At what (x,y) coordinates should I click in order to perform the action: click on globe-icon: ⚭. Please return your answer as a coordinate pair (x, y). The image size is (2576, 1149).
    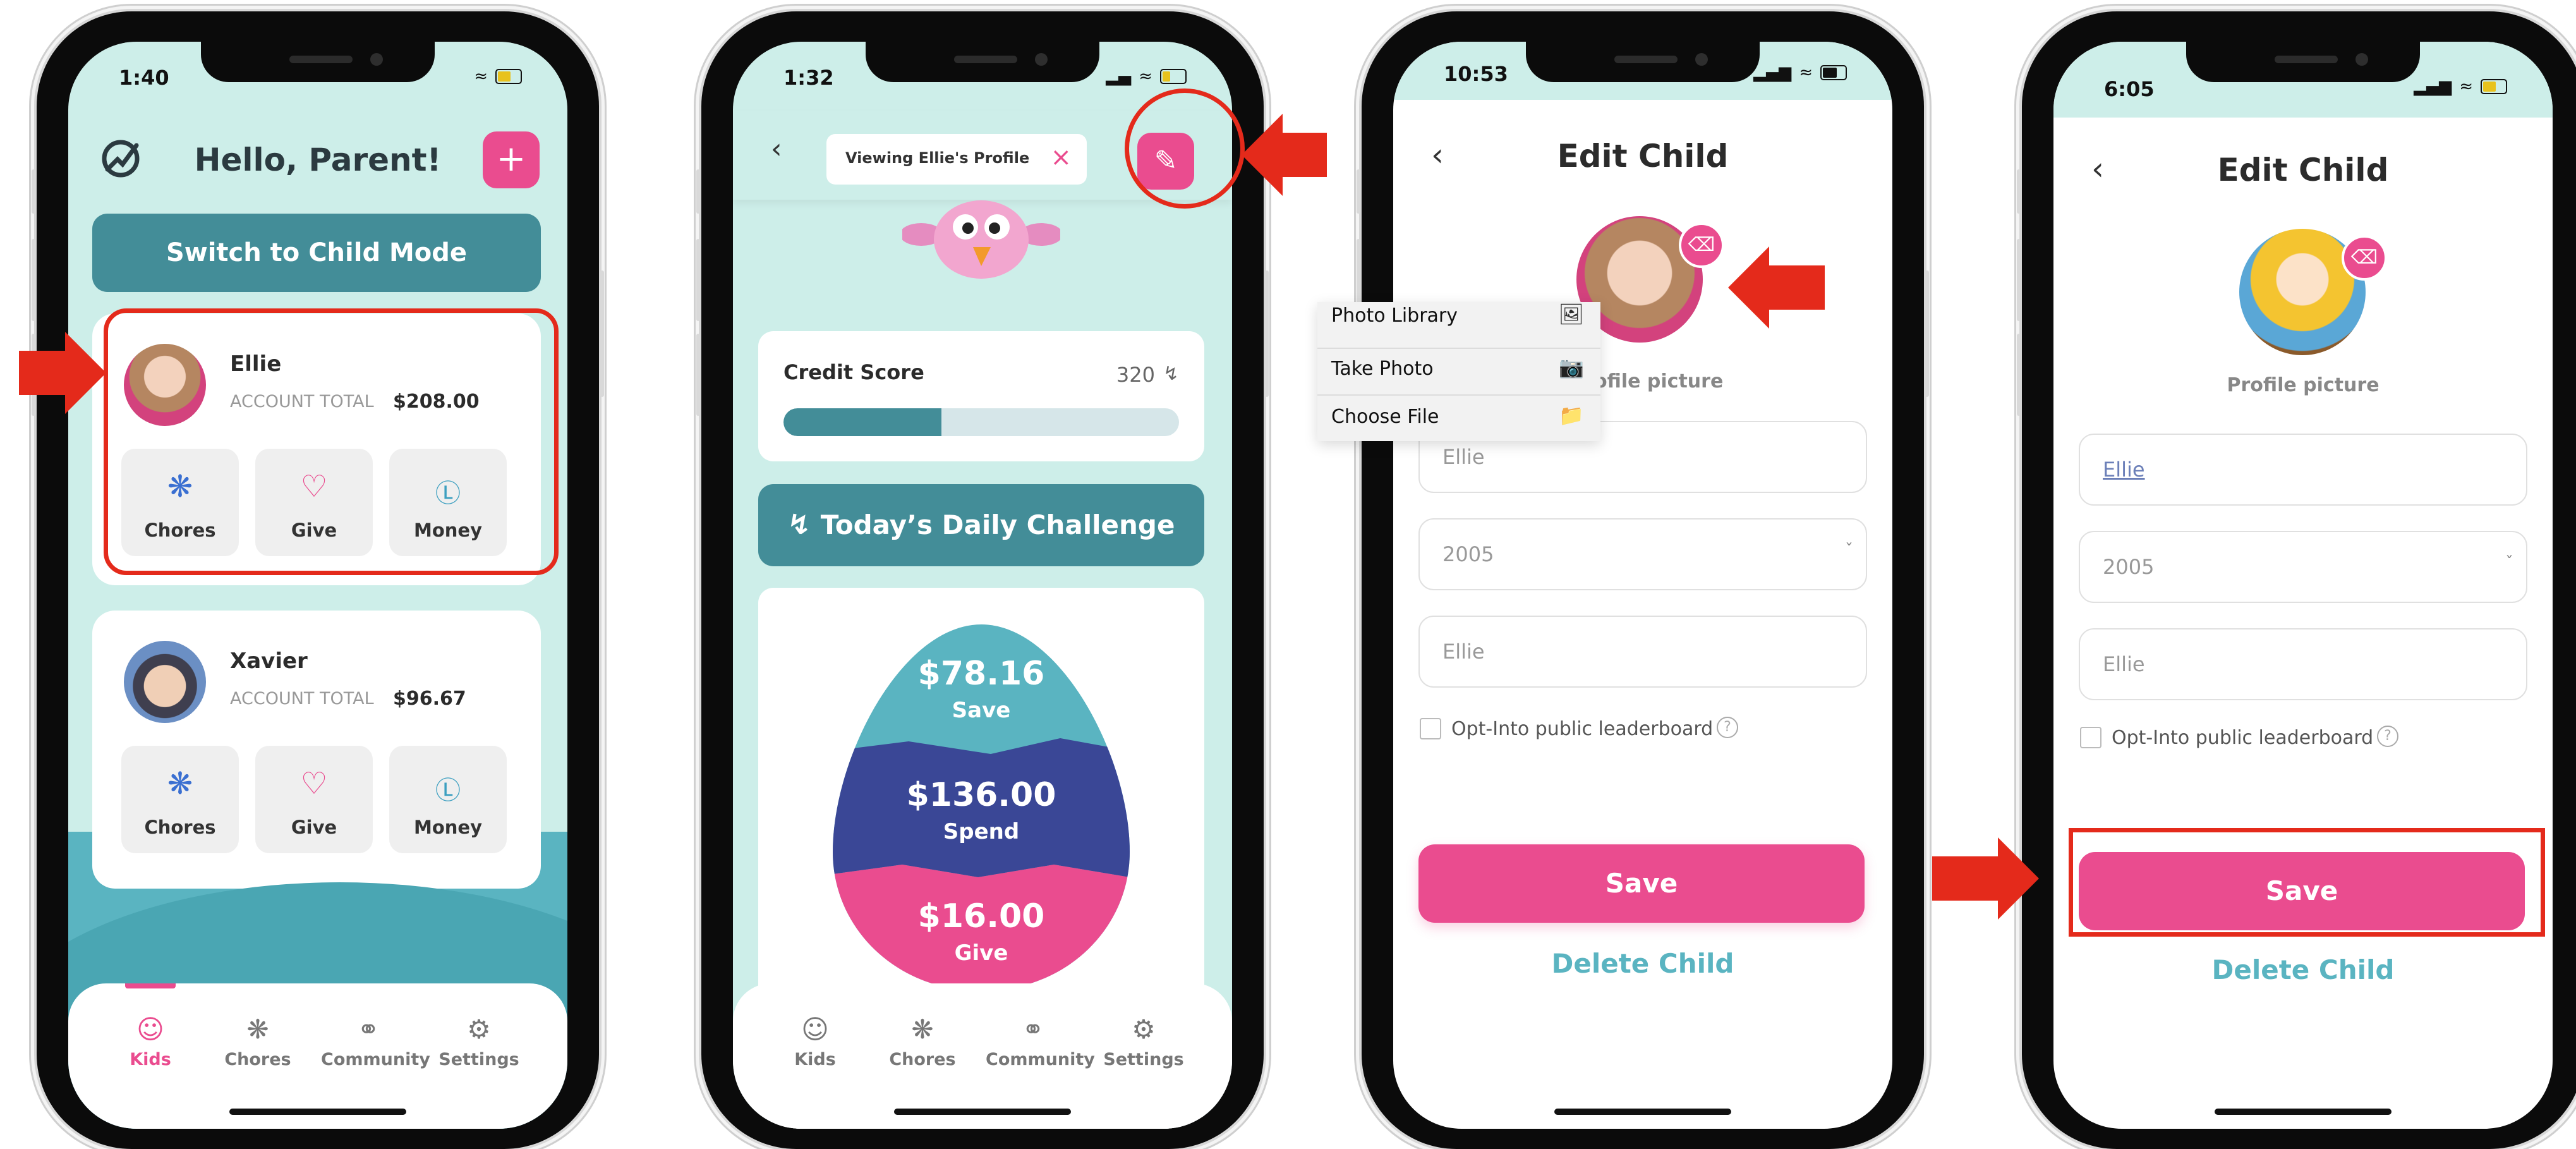
    Looking at the image, I should click on (1033, 1029).